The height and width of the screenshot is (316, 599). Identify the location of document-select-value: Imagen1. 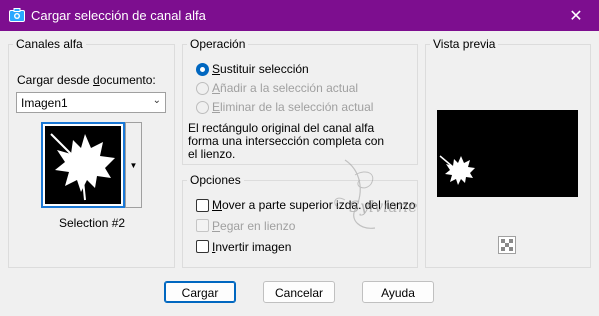
(44, 103).